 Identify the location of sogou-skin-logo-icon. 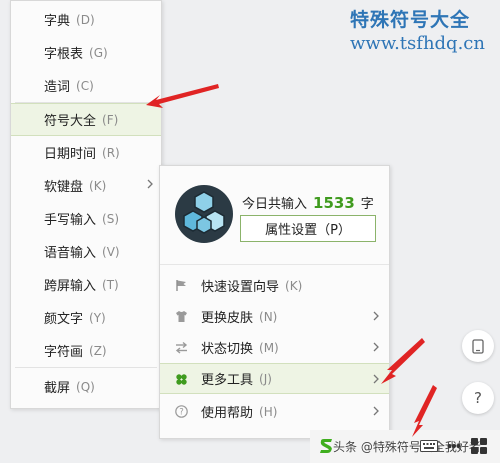
(204, 214).